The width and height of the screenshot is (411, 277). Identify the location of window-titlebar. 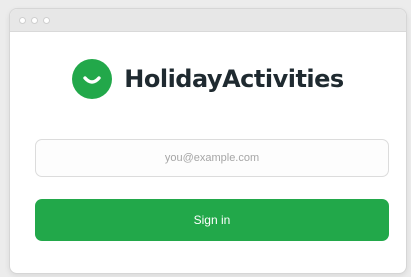
(208, 20).